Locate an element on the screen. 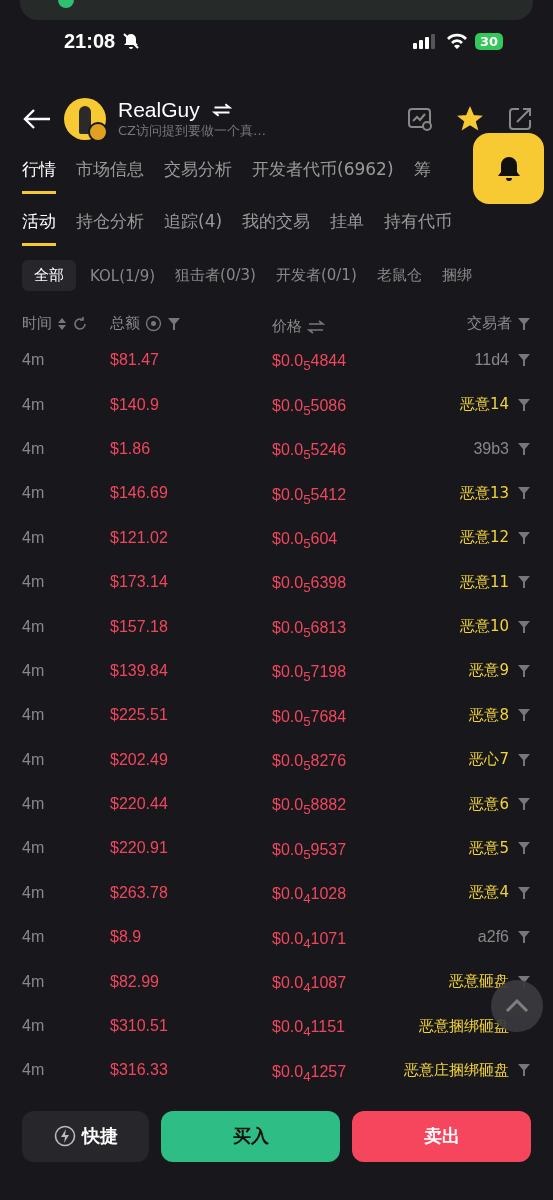  tab: 活动 is located at coordinates (39, 228).